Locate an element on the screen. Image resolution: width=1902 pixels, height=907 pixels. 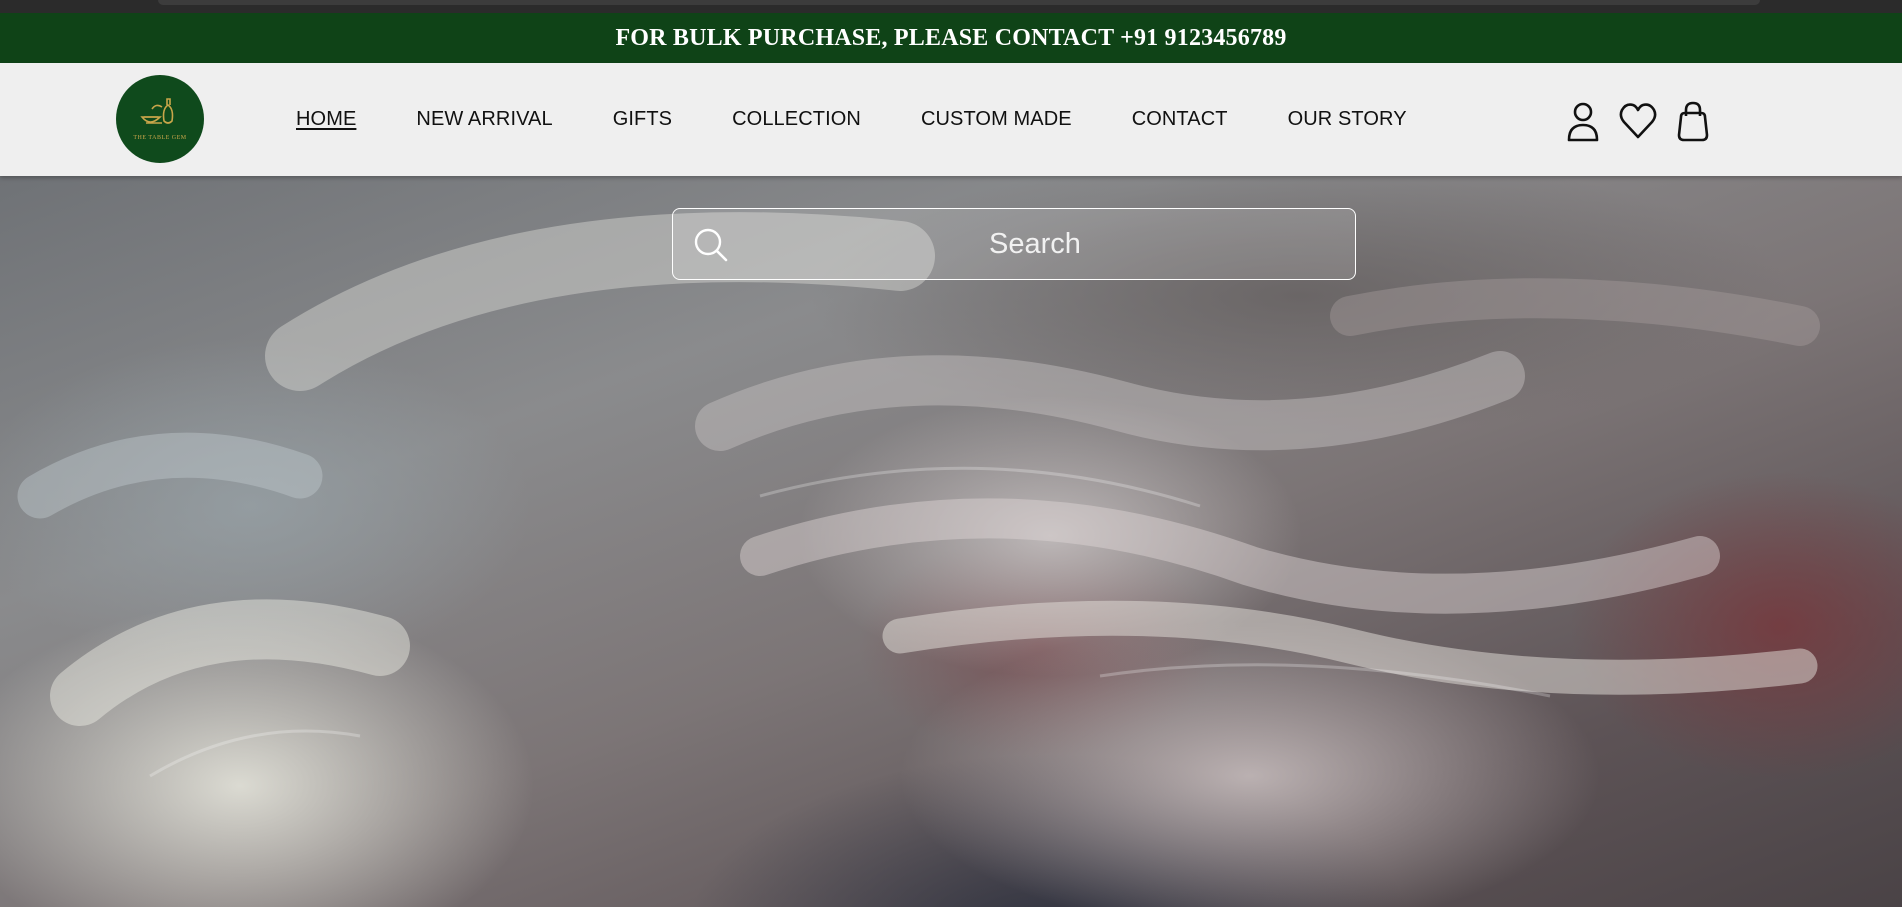
logo: THE TABLE GEM is located at coordinates (160, 119).